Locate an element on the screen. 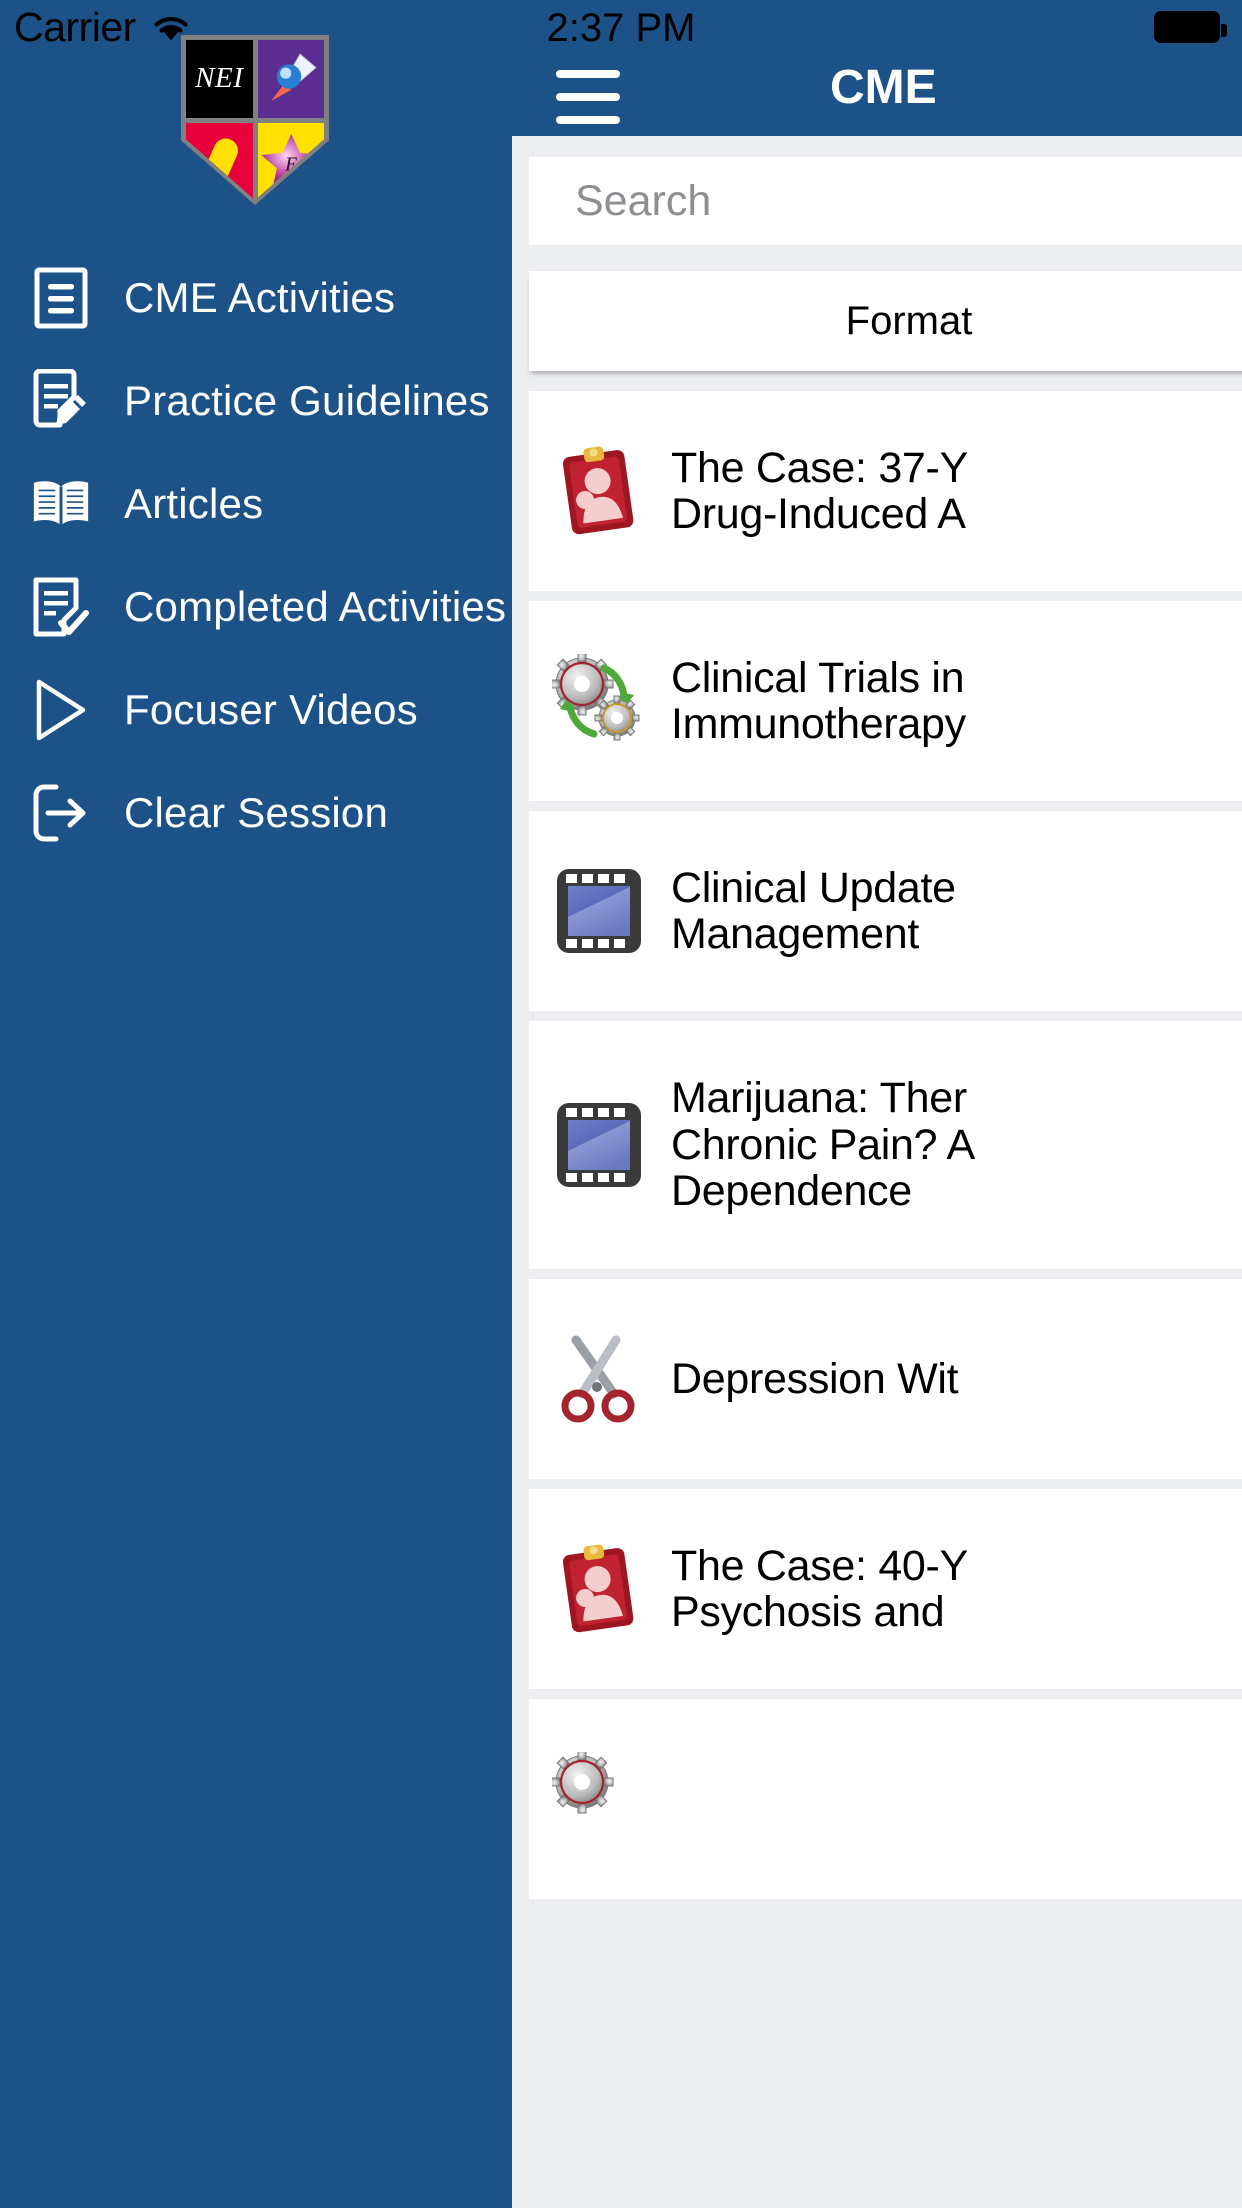 Image resolution: width=1242 pixels, height=2208 pixels. document-check-icon is located at coordinates (61, 607).